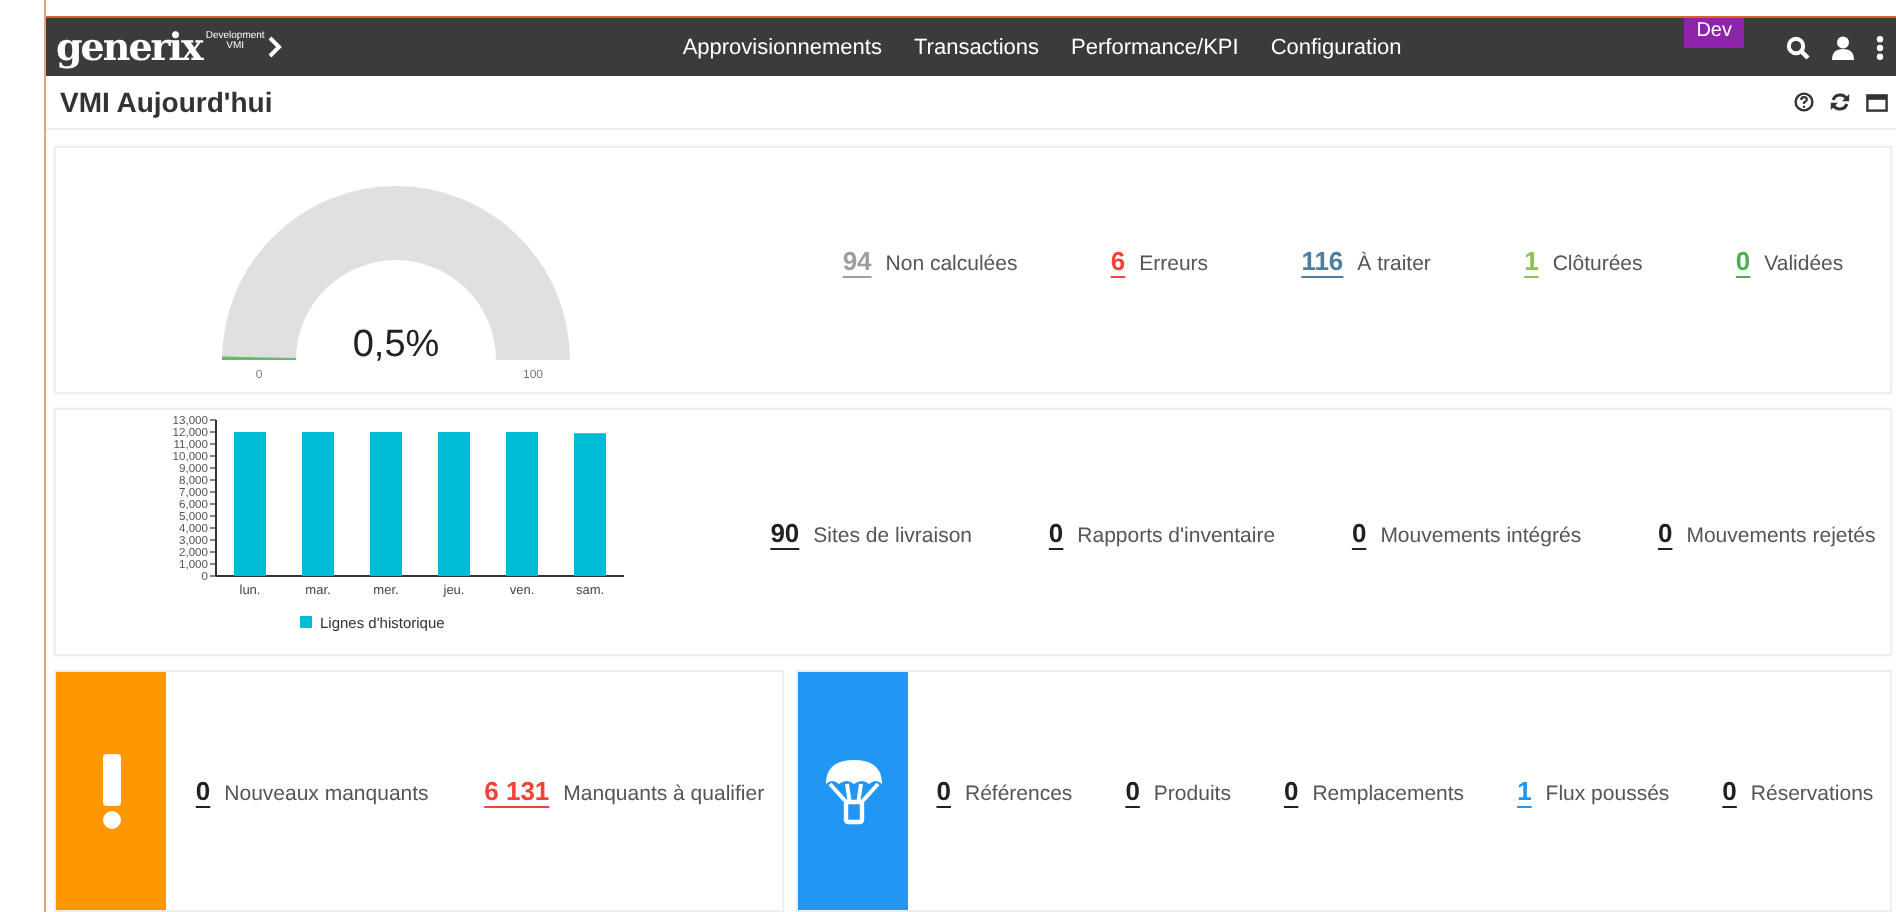  What do you see at coordinates (853, 791) in the screenshot?
I see `parachute-icon` at bounding box center [853, 791].